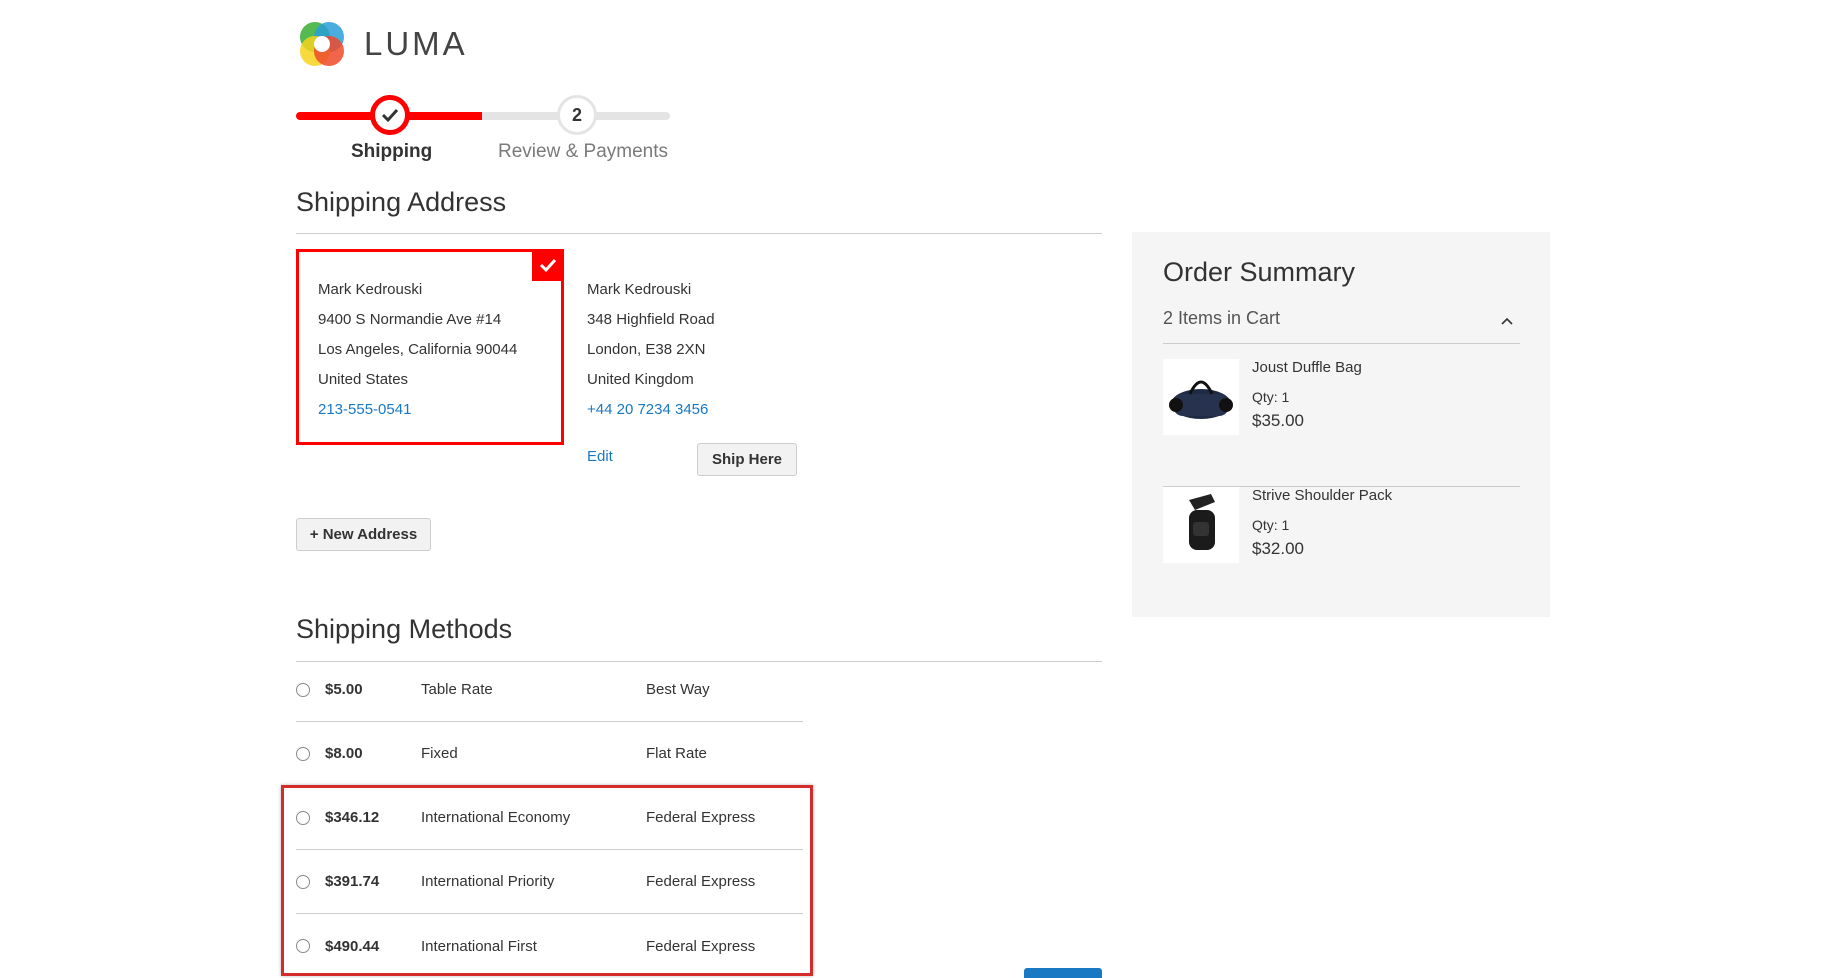  I want to click on address-country: United States, so click(363, 379).